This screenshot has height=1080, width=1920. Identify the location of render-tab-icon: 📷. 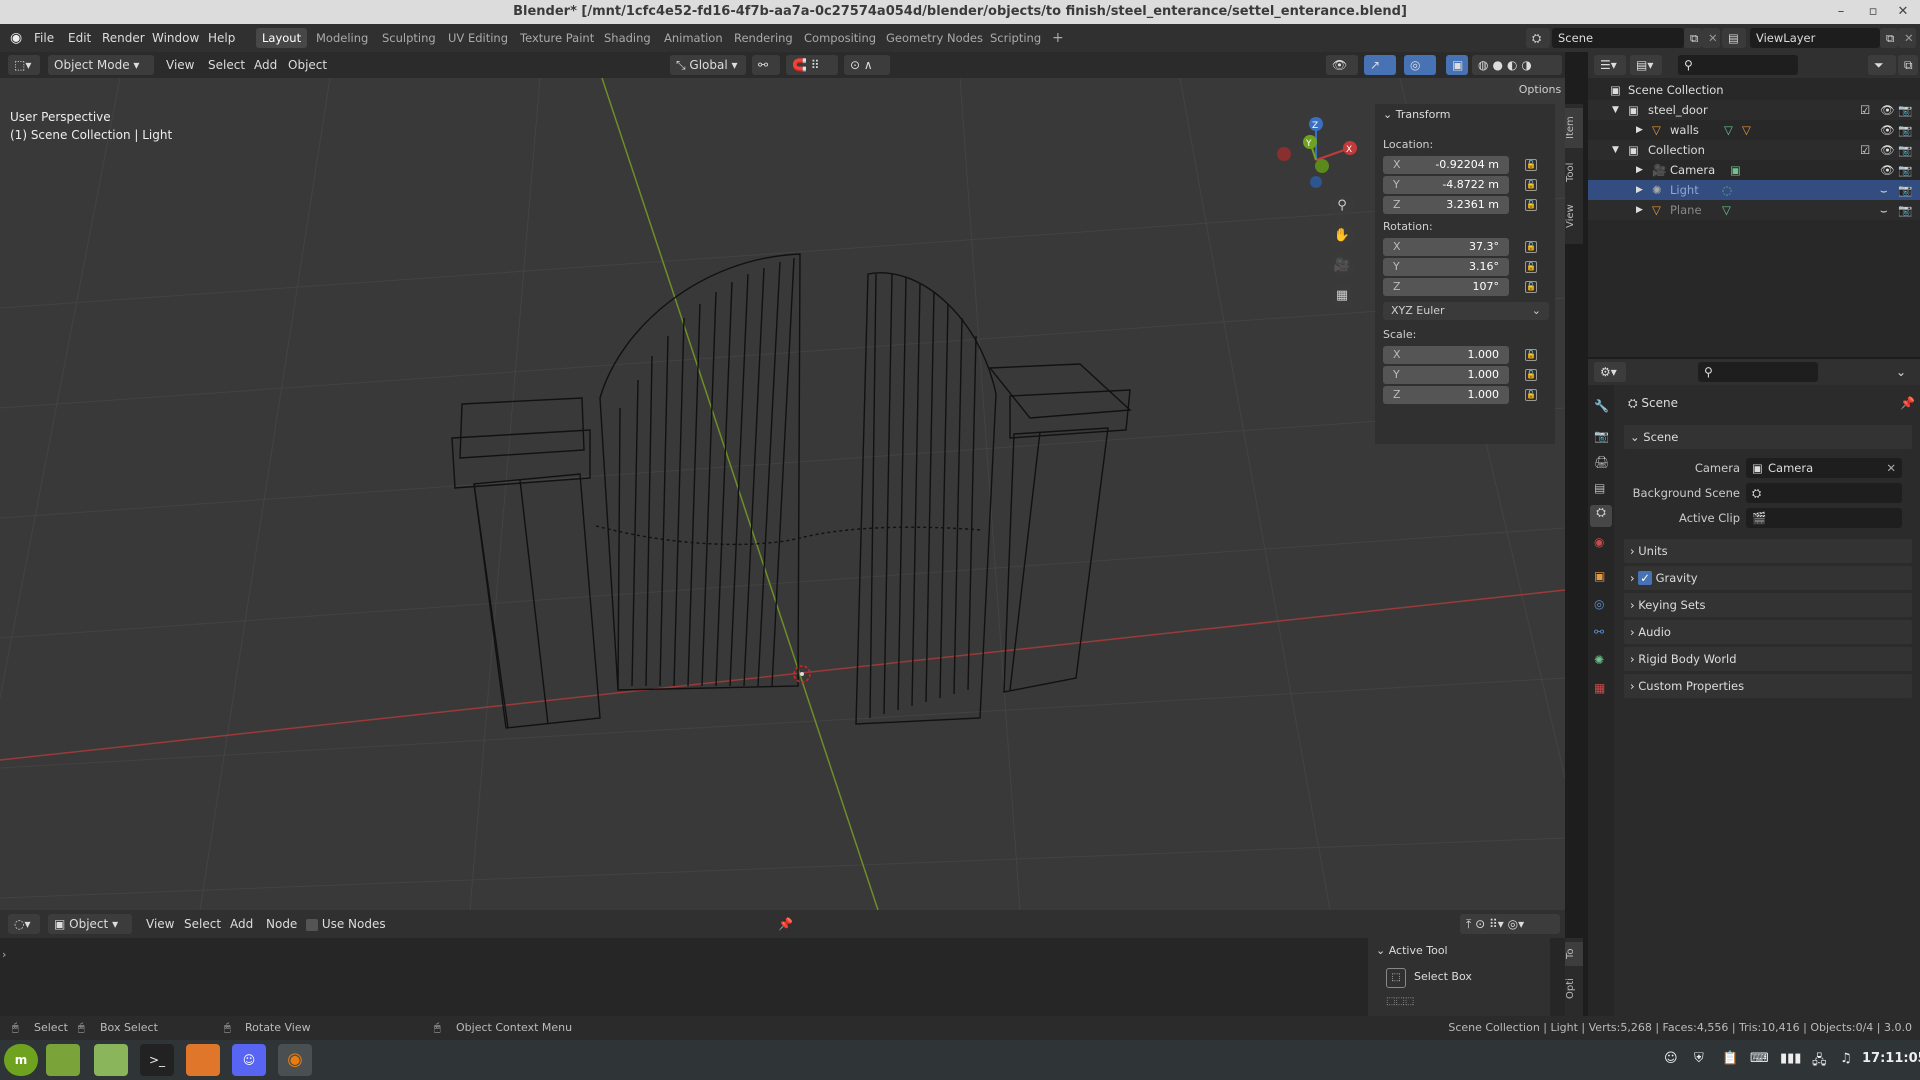
(1601, 436).